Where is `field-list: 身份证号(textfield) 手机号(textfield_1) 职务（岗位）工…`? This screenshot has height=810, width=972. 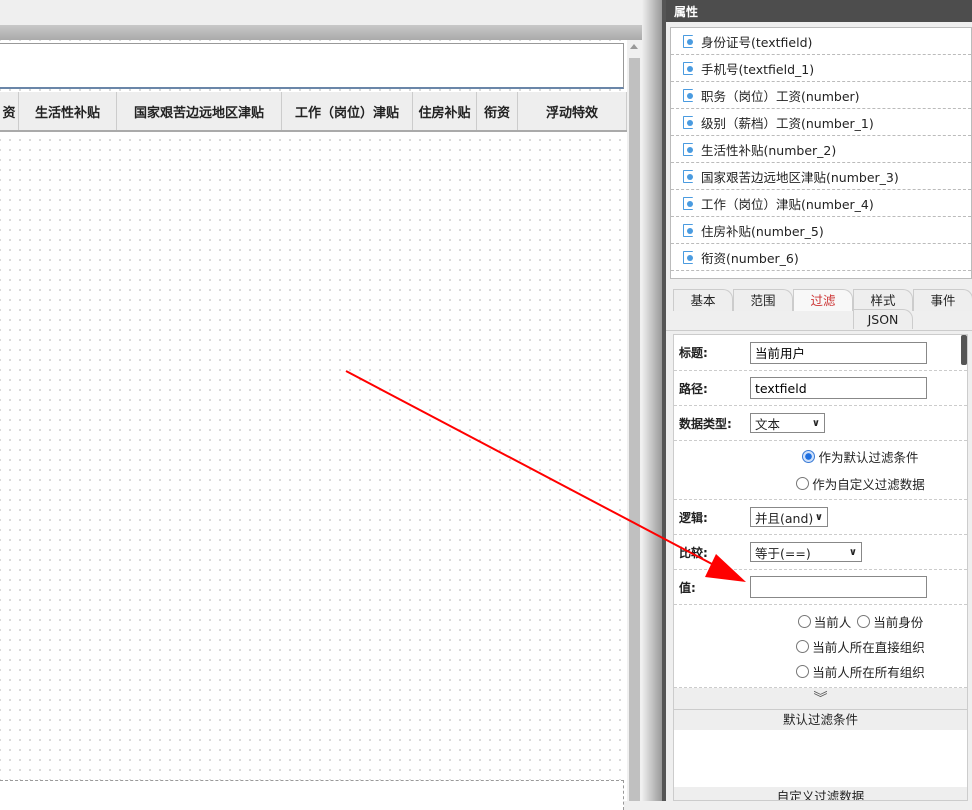 field-list: 身份证号(textfield) 手机号(textfield_1) 职务（岗位）工… is located at coordinates (821, 153).